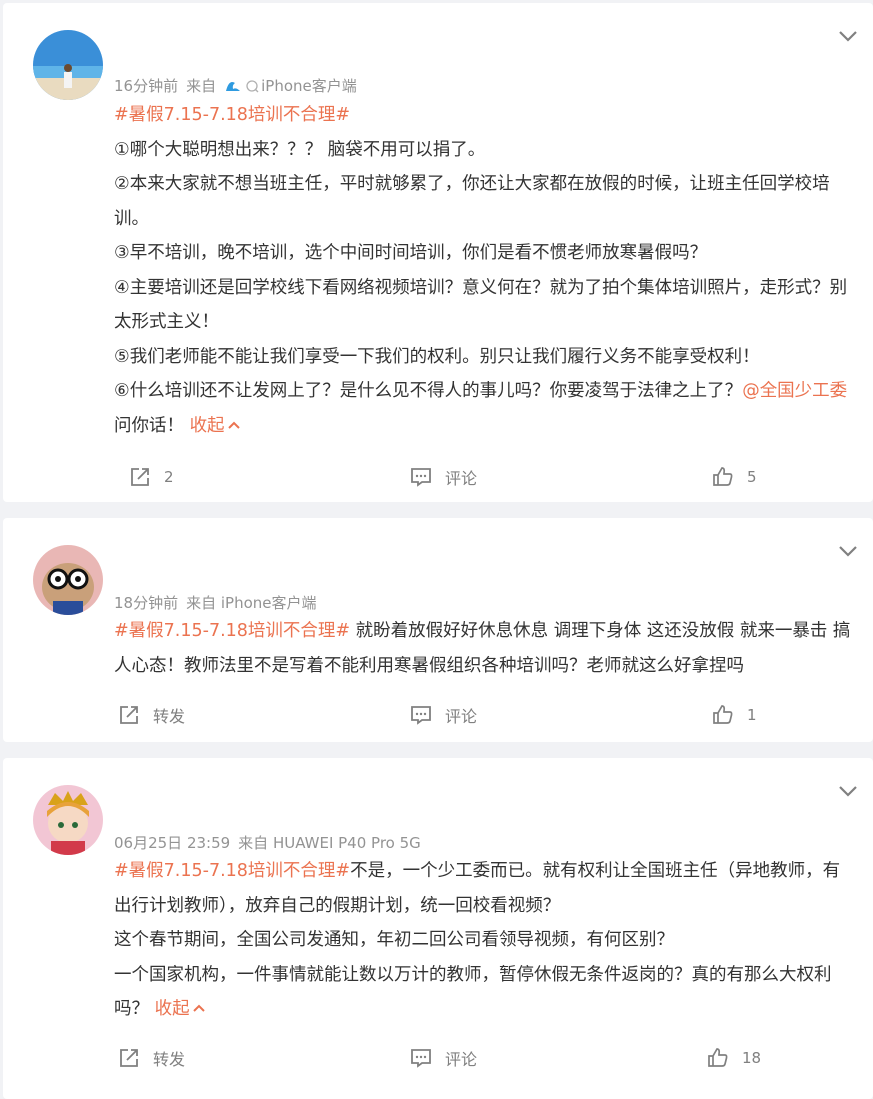 The image size is (873, 1099). What do you see at coordinates (734, 715) in the screenshot?
I see `like-button: 1` at bounding box center [734, 715].